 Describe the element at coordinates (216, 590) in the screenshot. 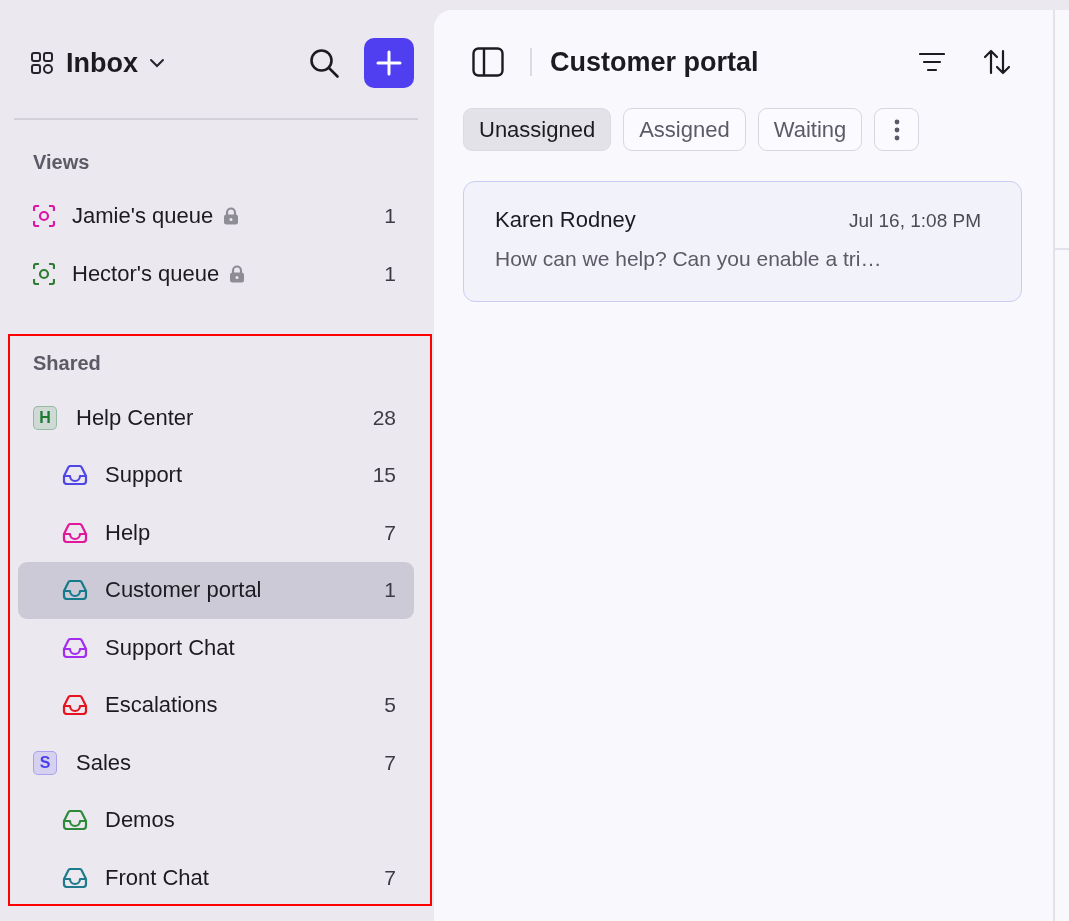

I see `inbox-item: Customer portal 1` at that location.